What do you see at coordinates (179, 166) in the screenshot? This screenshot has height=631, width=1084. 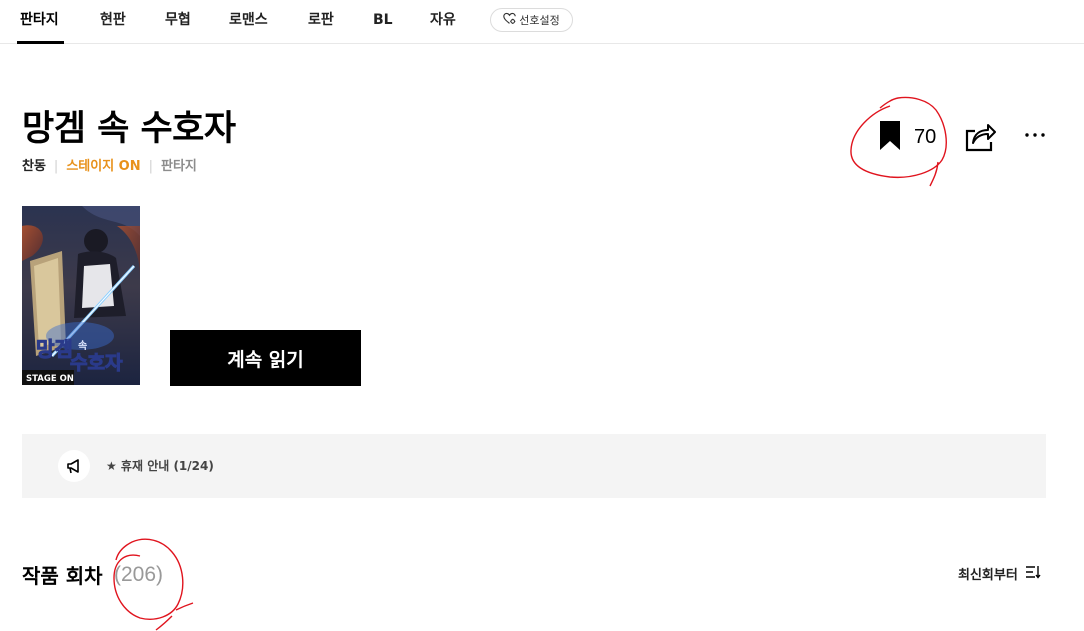 I see `genre-label: 판타지` at bounding box center [179, 166].